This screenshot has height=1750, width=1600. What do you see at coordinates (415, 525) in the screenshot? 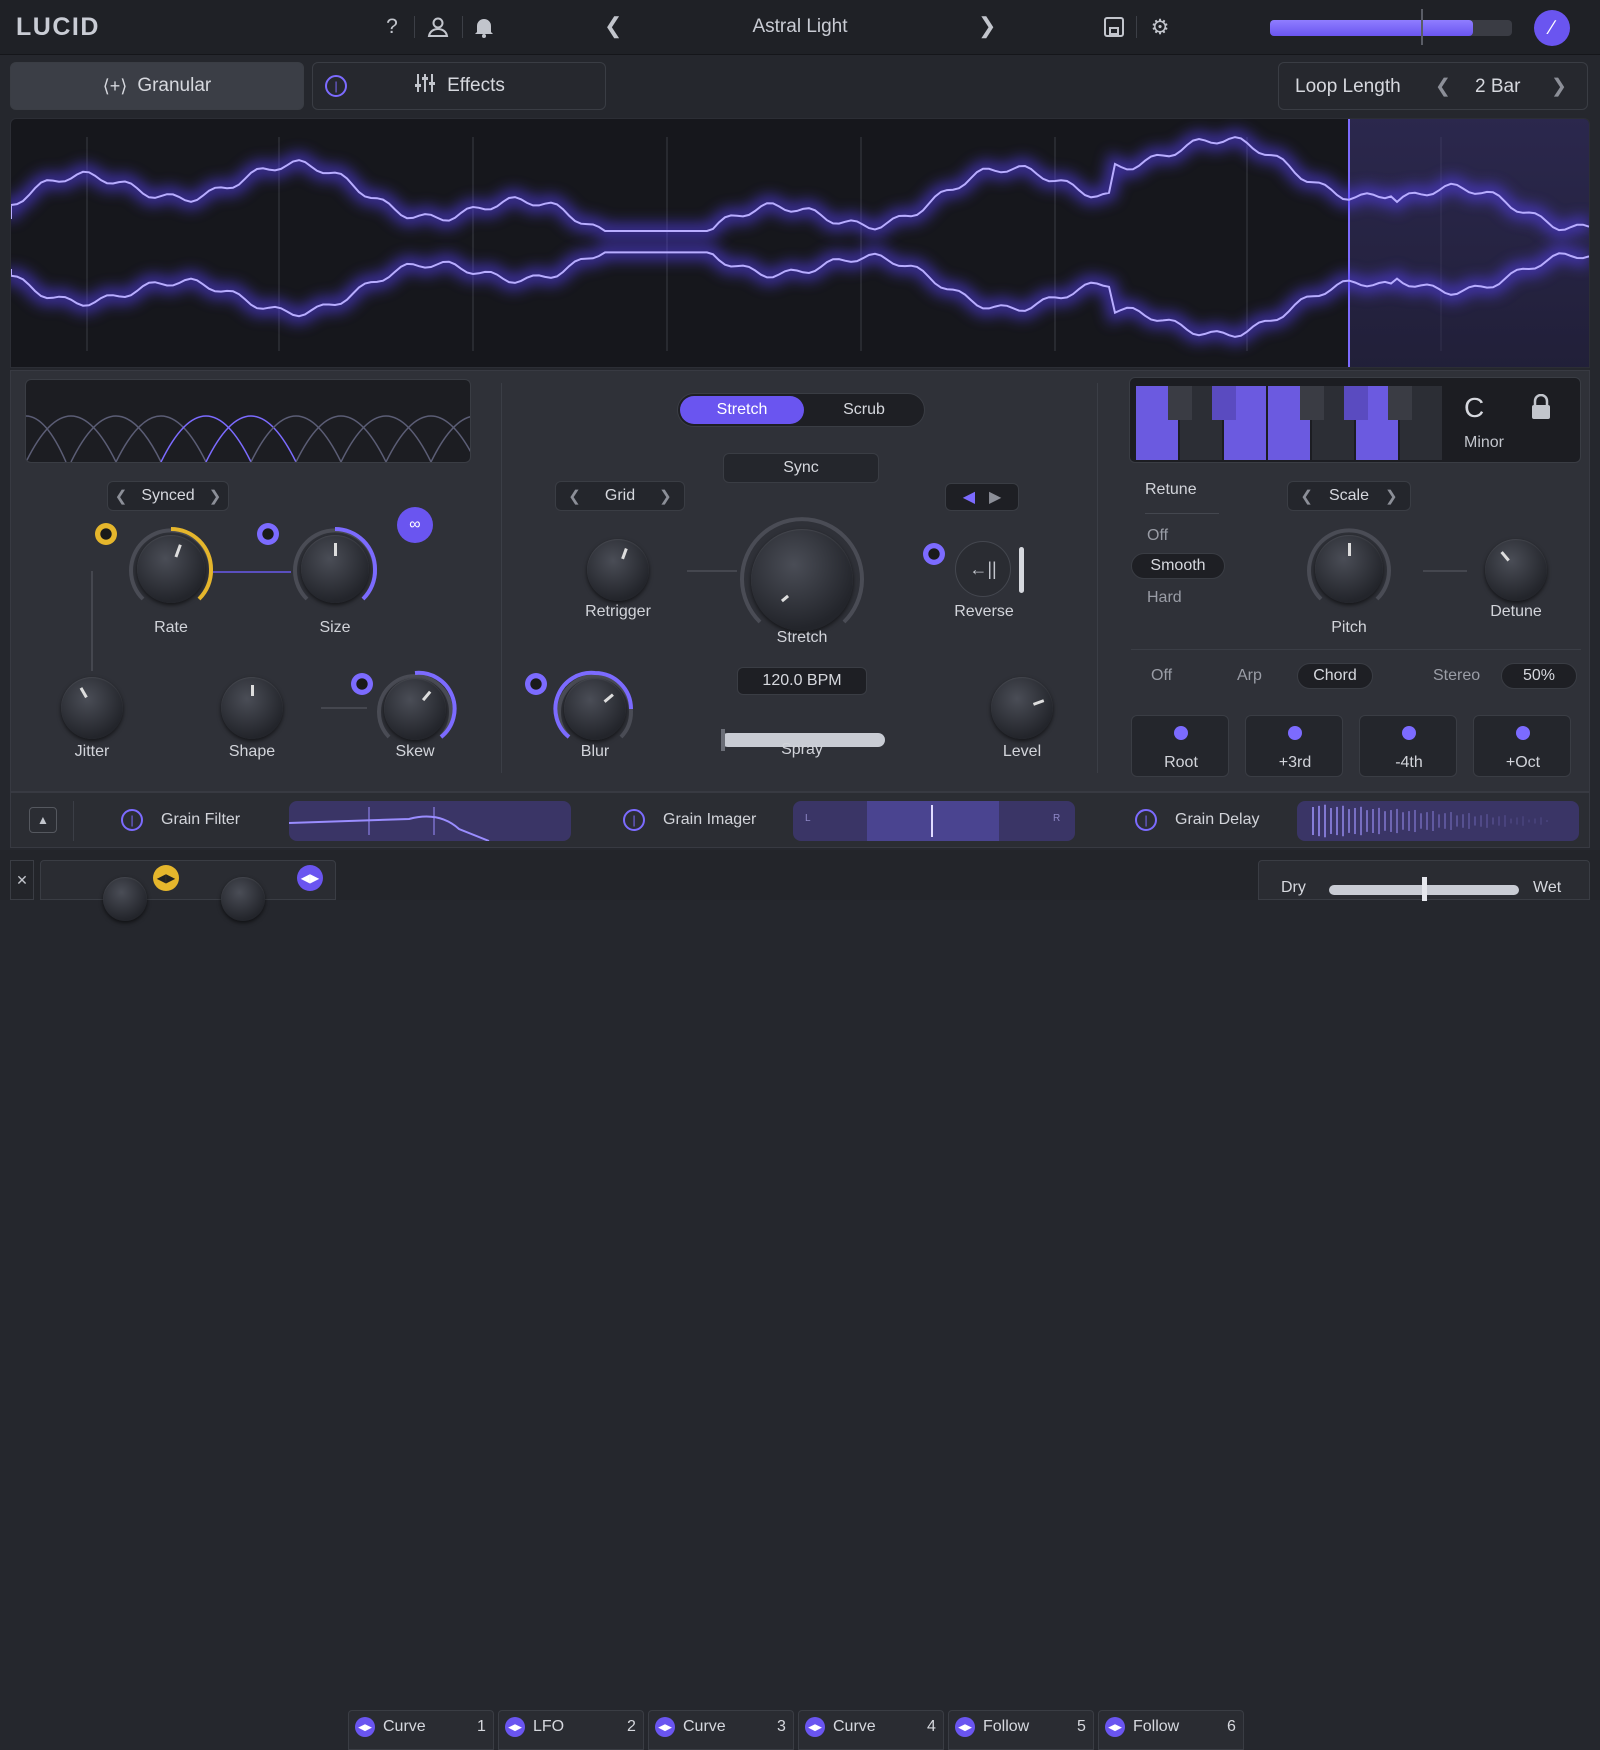
I see `link-icon: ∞` at bounding box center [415, 525].